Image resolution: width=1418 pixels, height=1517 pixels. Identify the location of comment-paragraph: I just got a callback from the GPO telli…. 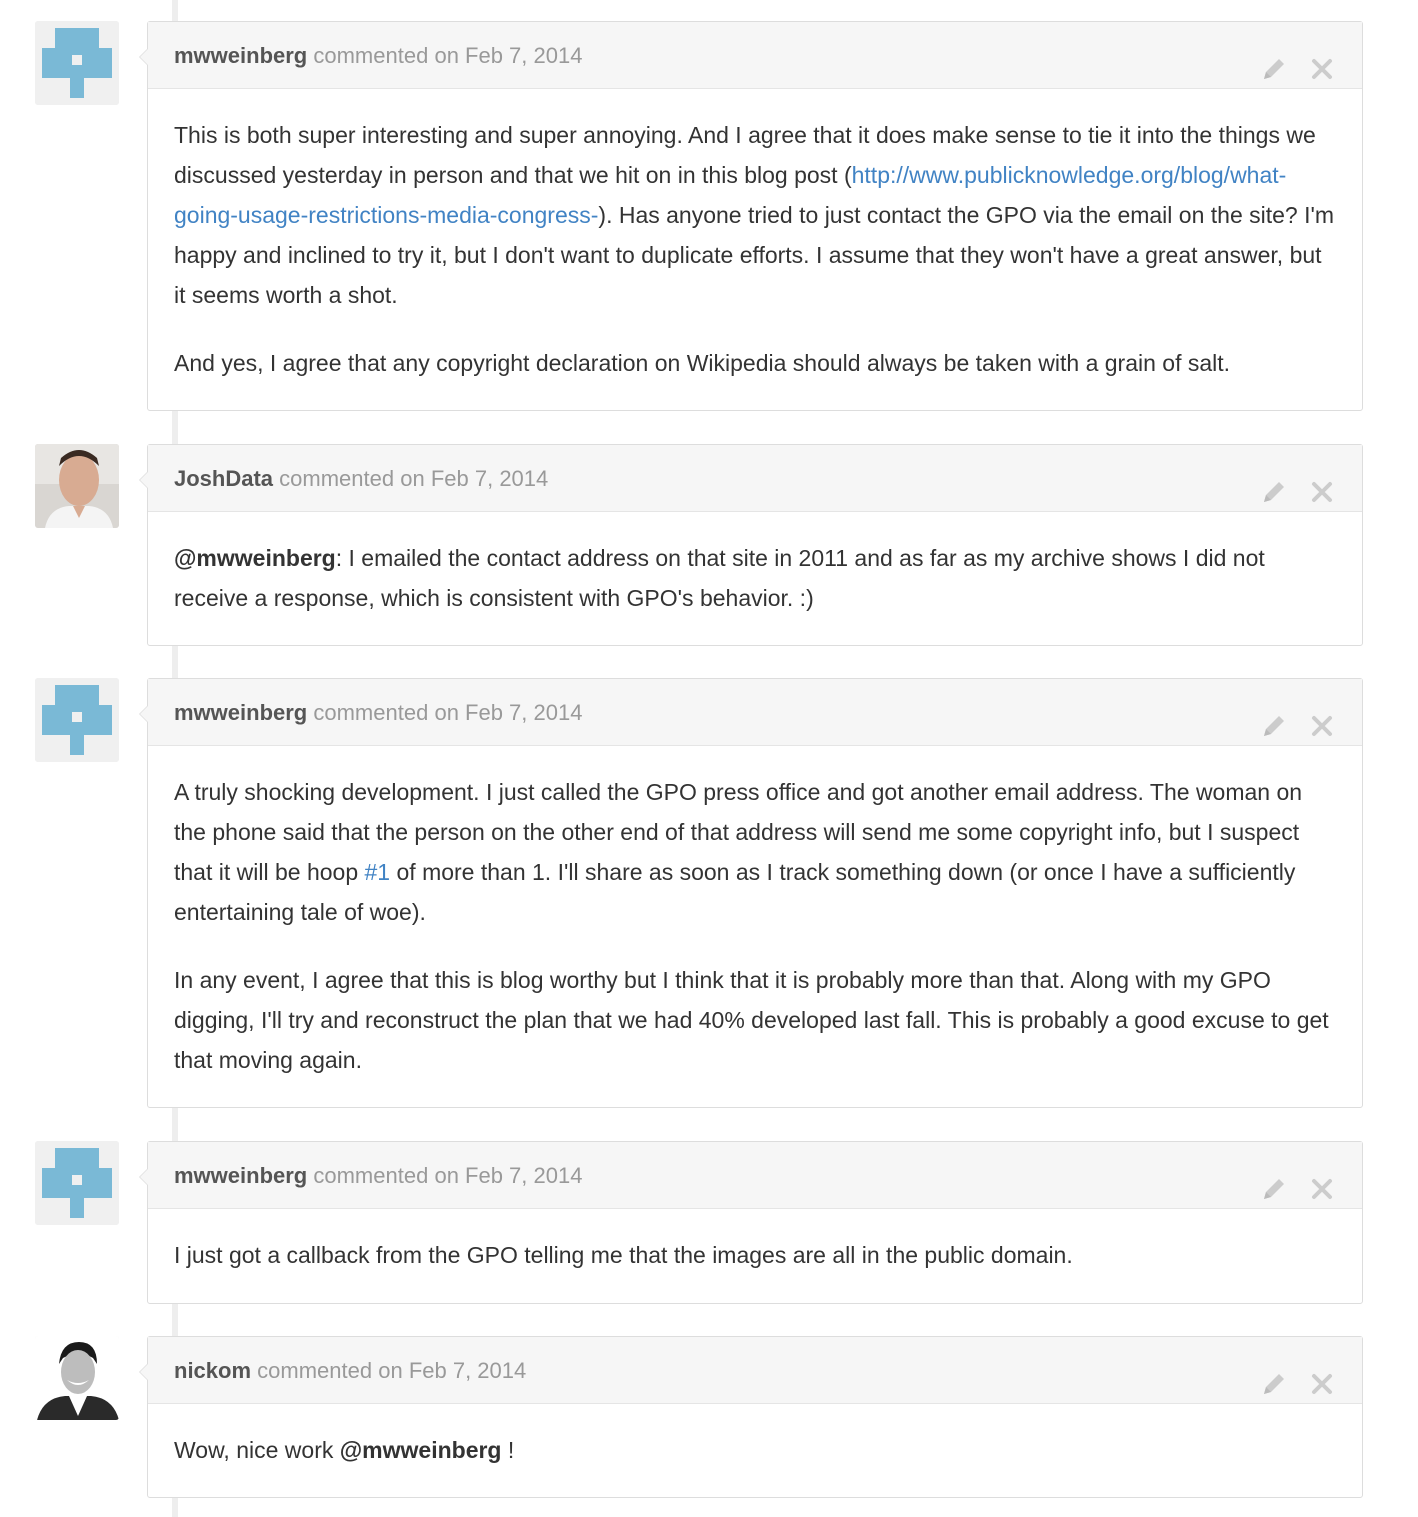
(623, 1255).